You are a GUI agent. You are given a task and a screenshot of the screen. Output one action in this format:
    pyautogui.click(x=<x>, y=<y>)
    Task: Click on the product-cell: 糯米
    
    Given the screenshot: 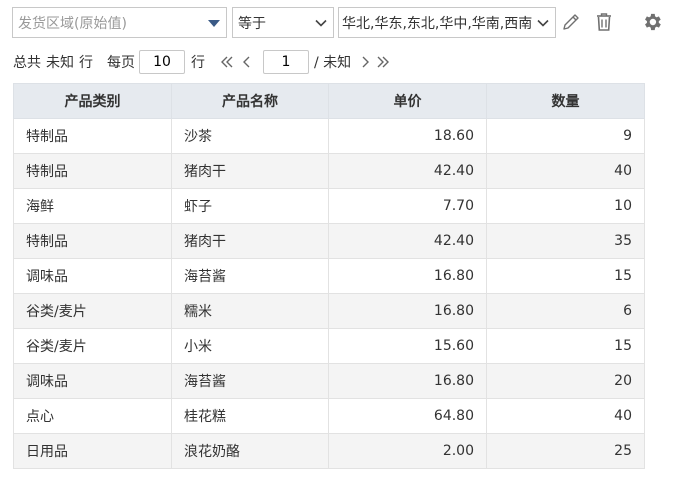 What is the action you would take?
    pyautogui.click(x=250, y=311)
    